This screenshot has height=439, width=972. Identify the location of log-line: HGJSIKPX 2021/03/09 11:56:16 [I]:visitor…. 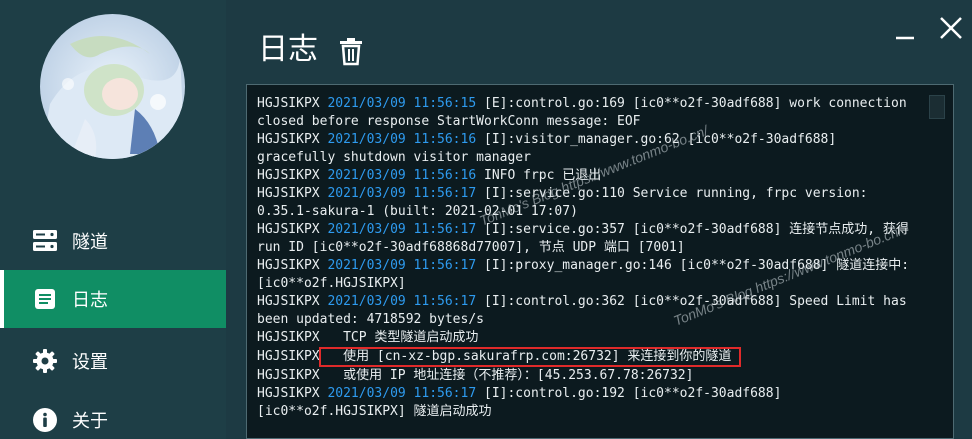
(589, 149).